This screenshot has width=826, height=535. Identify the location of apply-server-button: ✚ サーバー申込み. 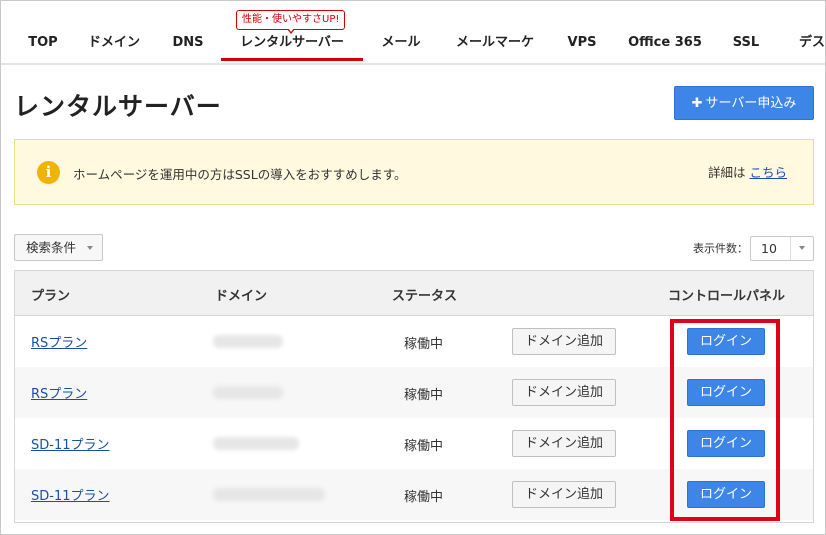
(744, 103).